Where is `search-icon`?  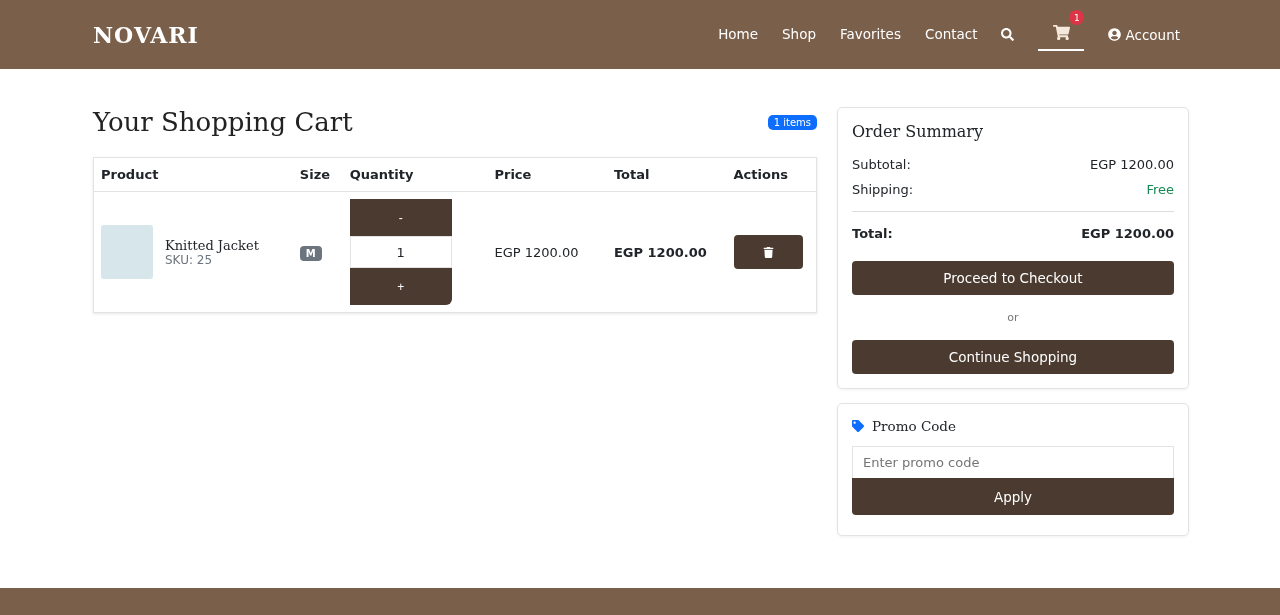
search-icon is located at coordinates (1008, 34).